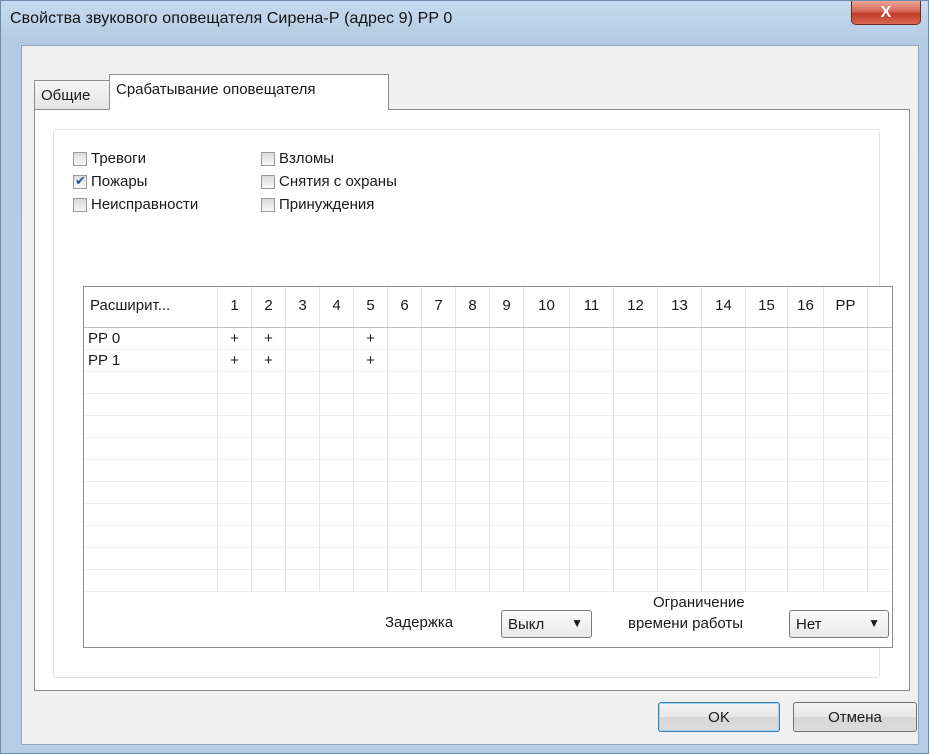 Image resolution: width=929 pixels, height=754 pixels. Describe the element at coordinates (724, 307) in the screenshot. I see `column-header-zone: 14` at that location.